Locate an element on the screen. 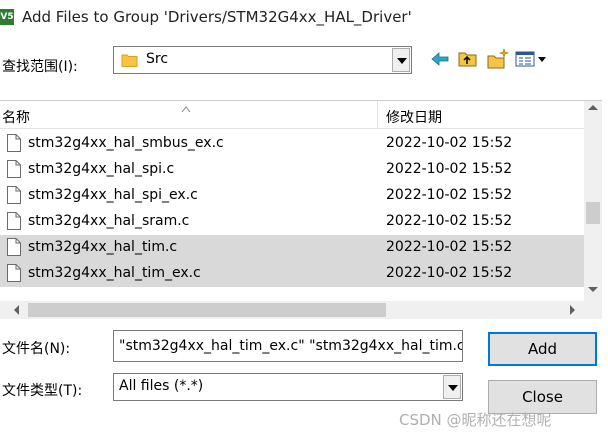  file-row: stm32g4xx_hal_spi_ex.c 2022-10-02 15:52 is located at coordinates (292, 196).